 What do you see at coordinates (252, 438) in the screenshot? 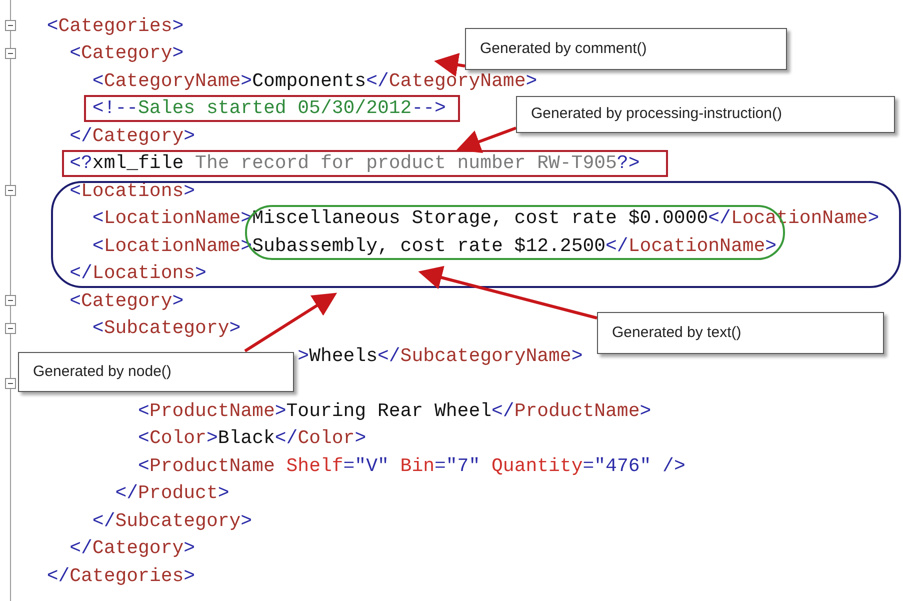
I see `code-line: <Color>Black</Color>` at bounding box center [252, 438].